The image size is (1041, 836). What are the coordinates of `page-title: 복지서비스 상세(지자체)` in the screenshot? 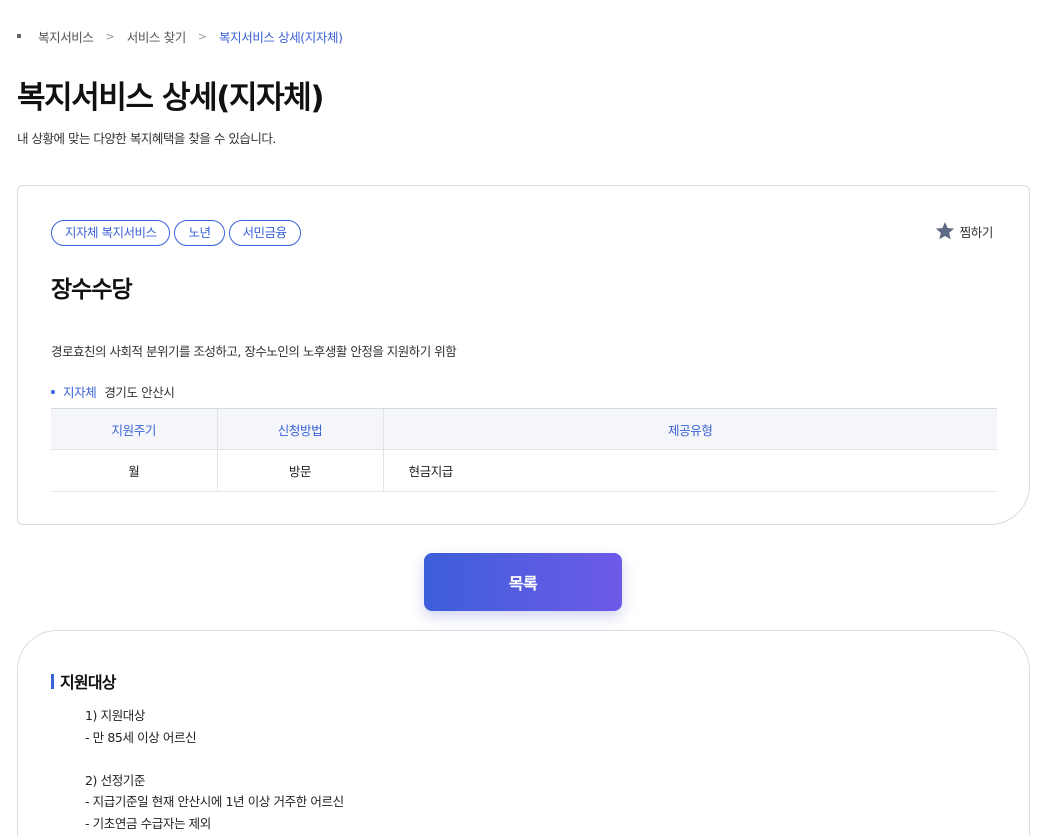 It's located at (171, 98).